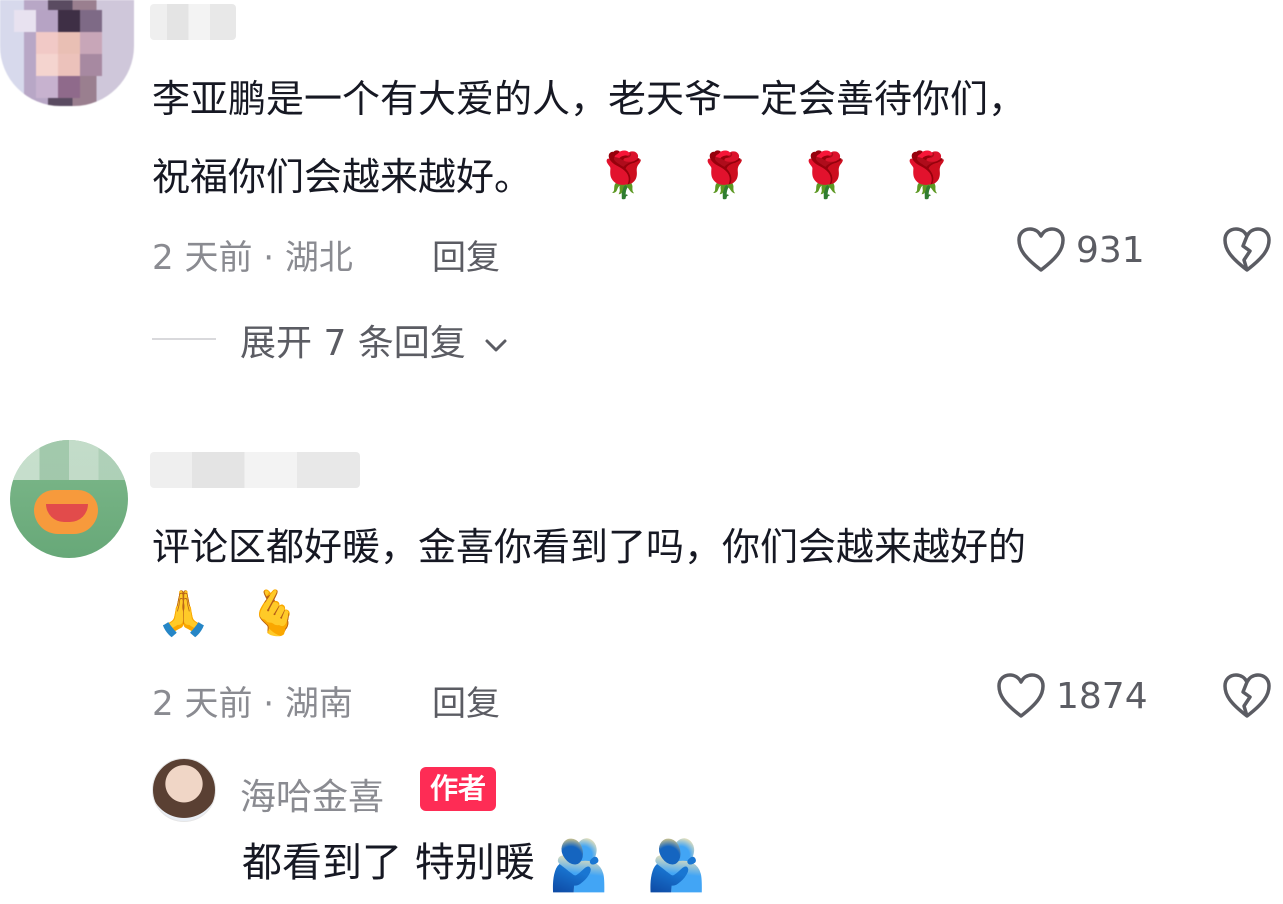 The image size is (1283, 904). I want to click on expand-divider, so click(184, 339).